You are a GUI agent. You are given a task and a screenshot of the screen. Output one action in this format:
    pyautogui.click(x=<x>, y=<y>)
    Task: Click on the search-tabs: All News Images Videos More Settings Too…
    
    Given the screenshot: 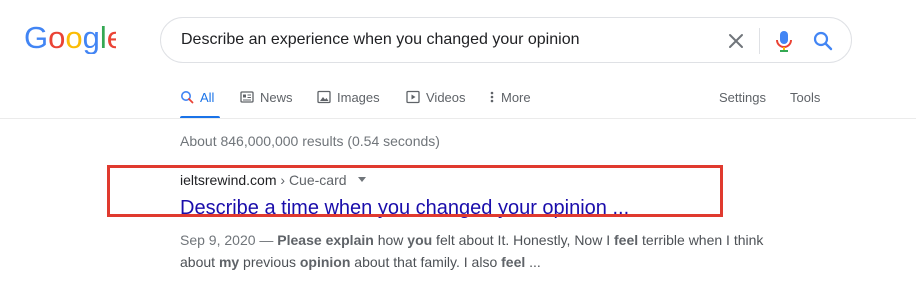 What is the action you would take?
    pyautogui.click(x=458, y=102)
    